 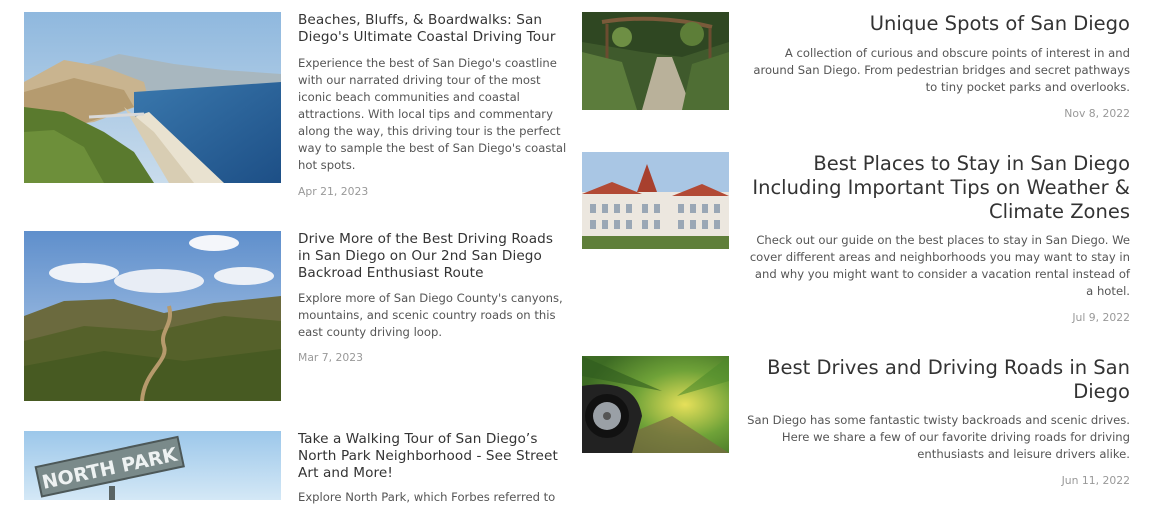 What do you see at coordinates (937, 24) in the screenshot?
I see `post-title: Unique Spots of San Diego` at bounding box center [937, 24].